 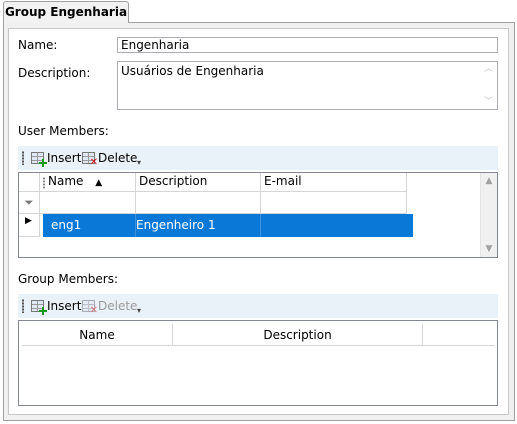 I want to click on user-delete-button: Delete, so click(x=109, y=158).